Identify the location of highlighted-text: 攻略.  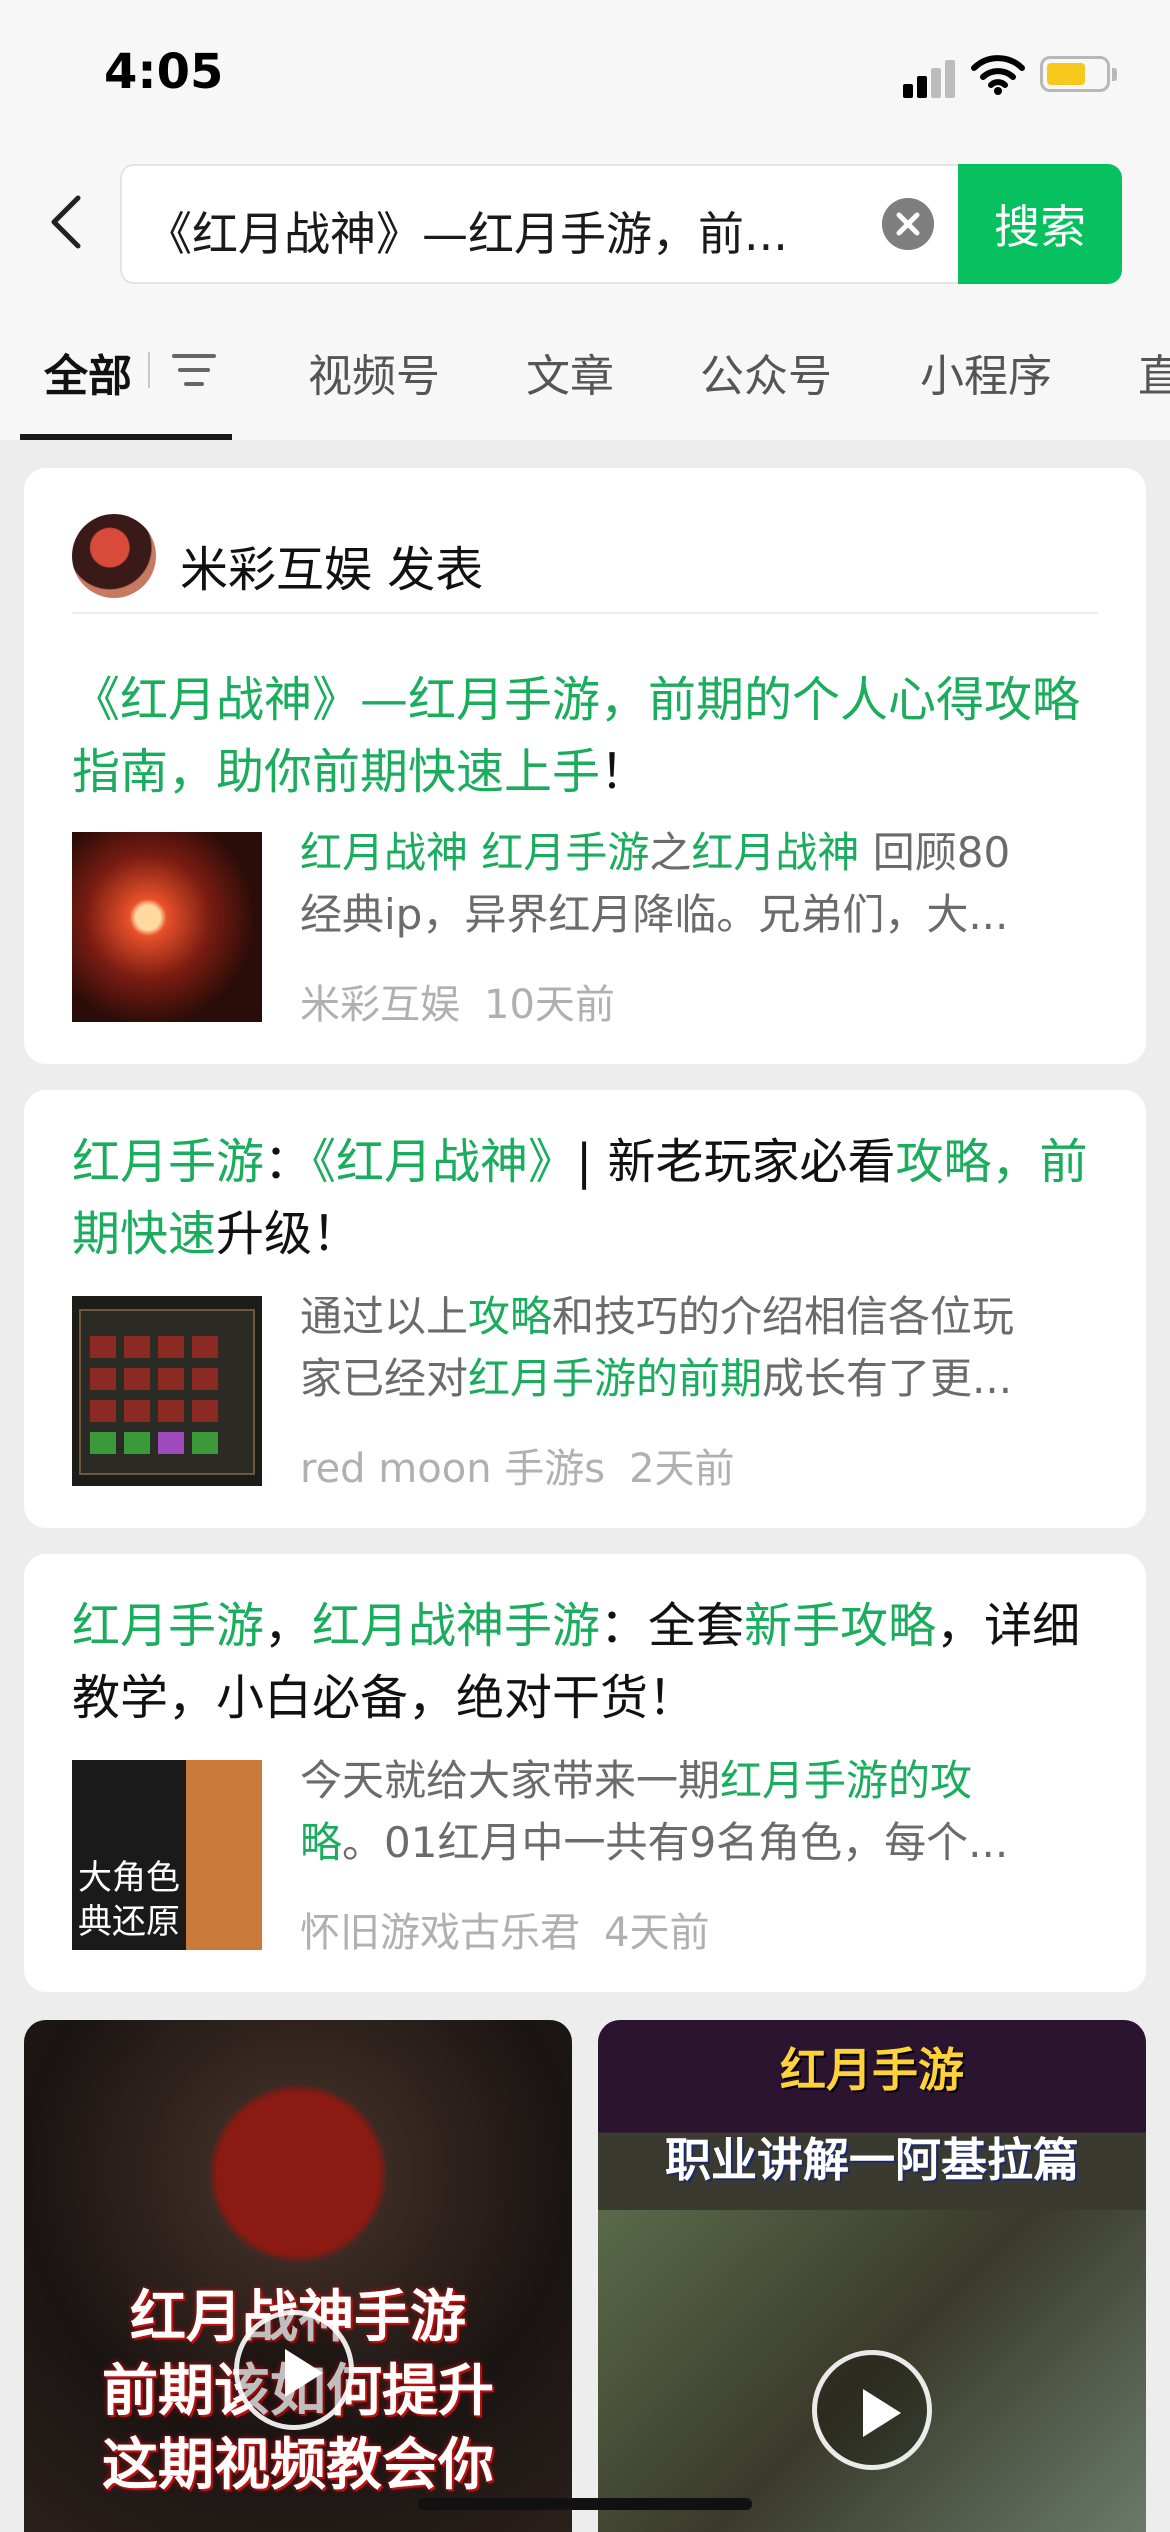
(510, 1316).